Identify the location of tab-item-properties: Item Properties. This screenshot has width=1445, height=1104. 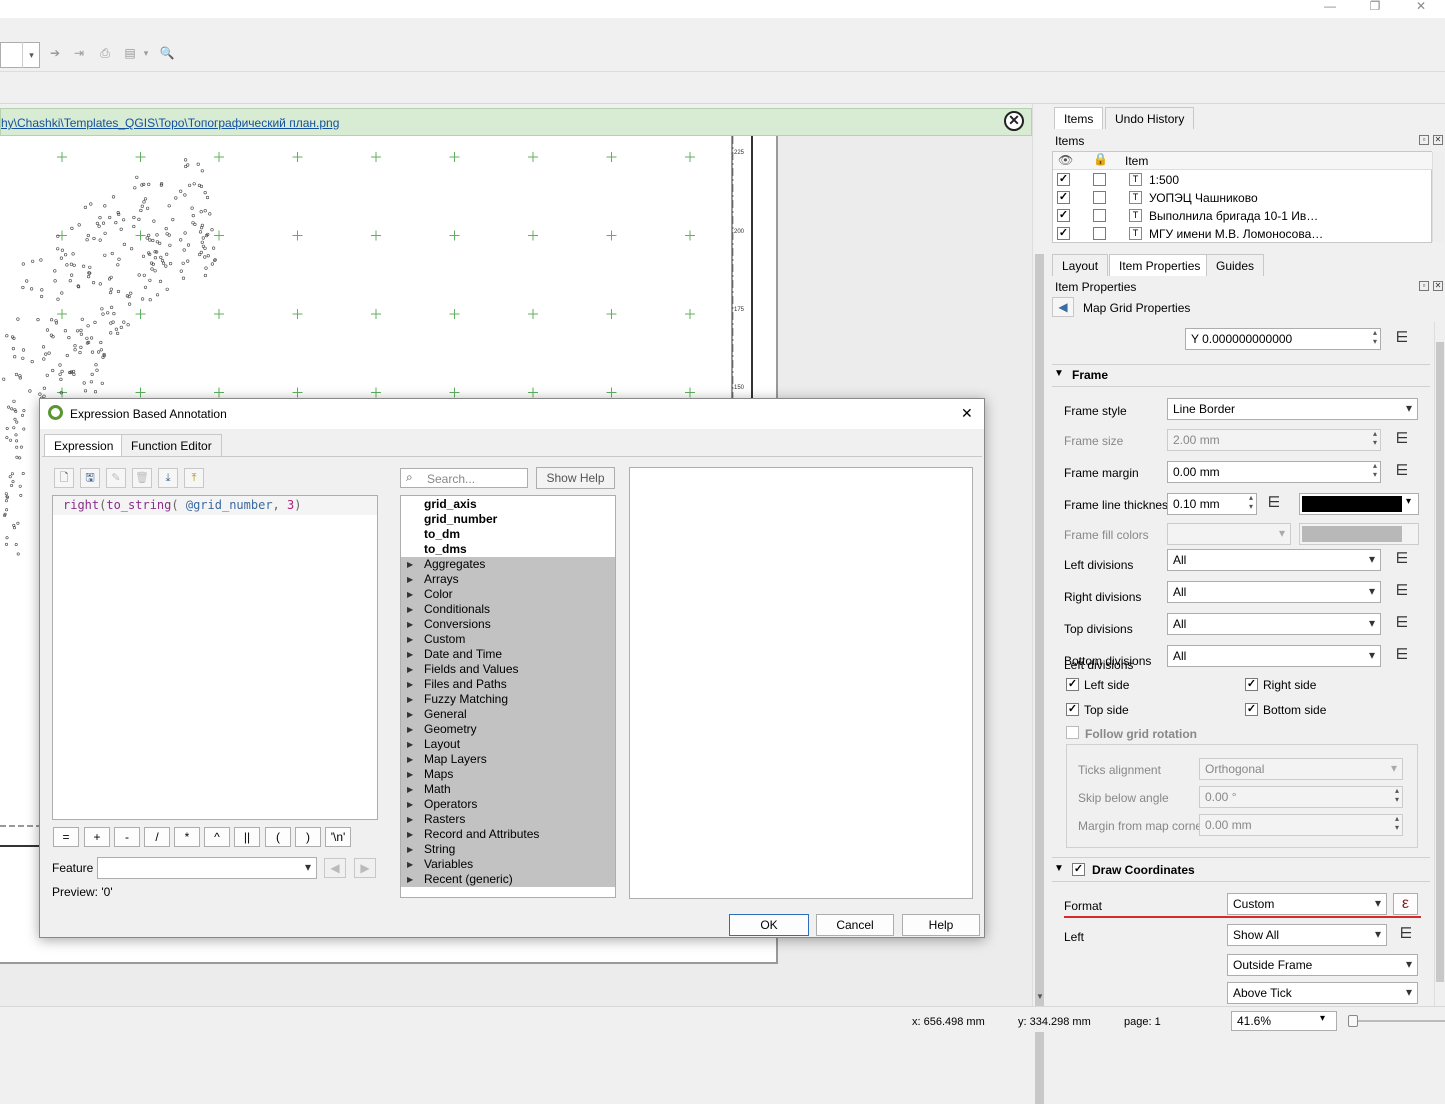
(1160, 265).